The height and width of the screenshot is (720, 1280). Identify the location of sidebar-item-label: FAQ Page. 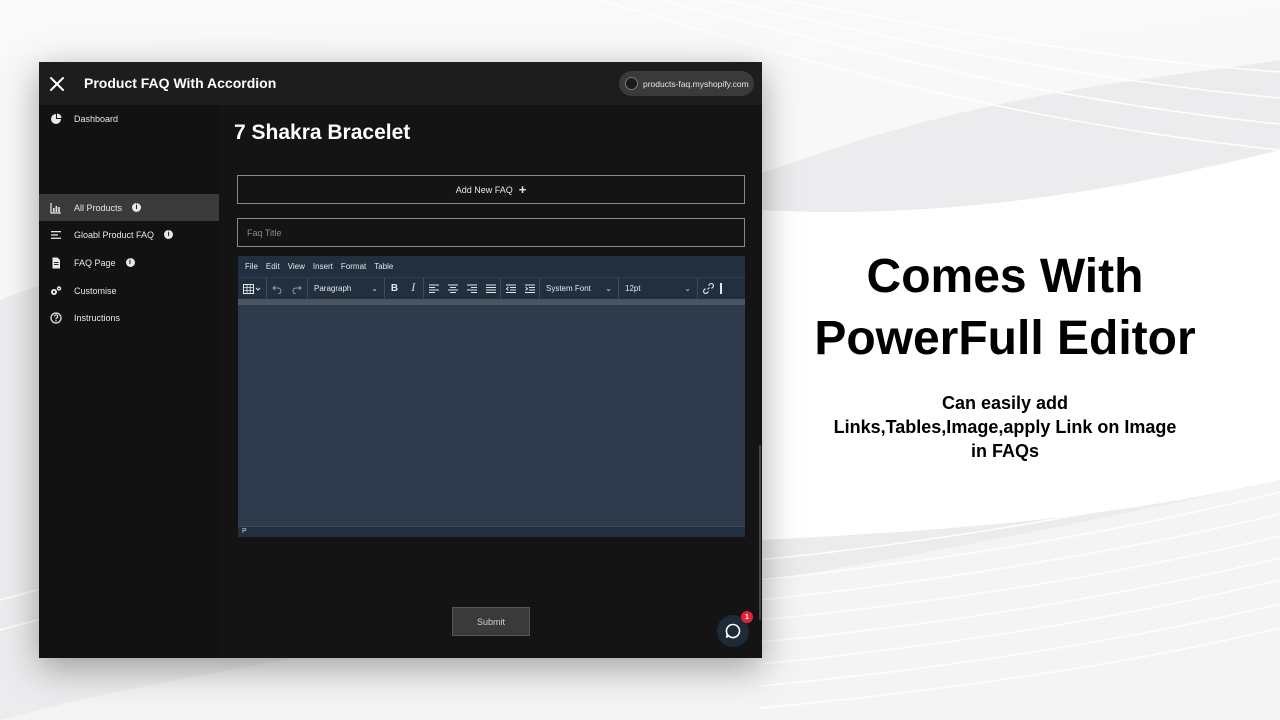
(95, 262).